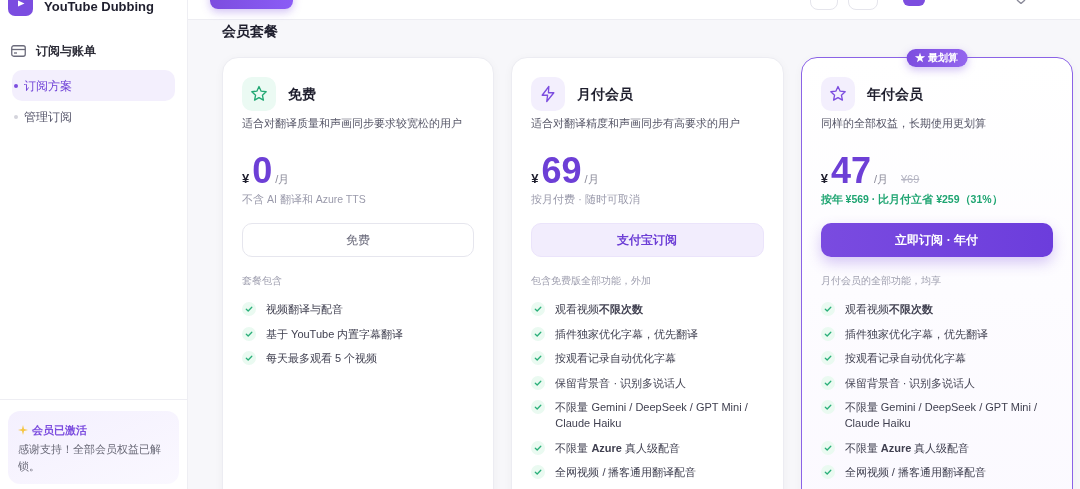 This screenshot has height=489, width=1080. What do you see at coordinates (894, 94) in the screenshot?
I see `plan-name: 年付会员` at bounding box center [894, 94].